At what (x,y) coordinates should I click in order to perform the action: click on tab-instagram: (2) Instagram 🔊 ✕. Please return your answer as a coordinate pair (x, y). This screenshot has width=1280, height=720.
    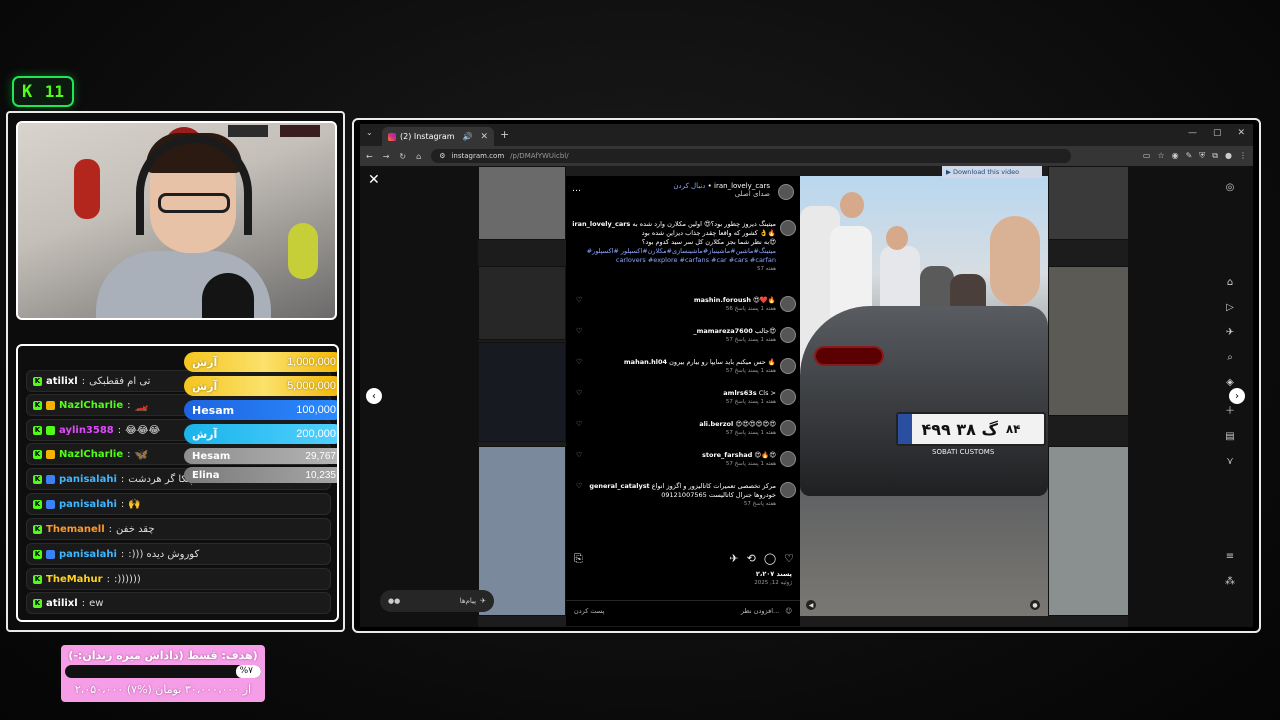
    Looking at the image, I should click on (438, 136).